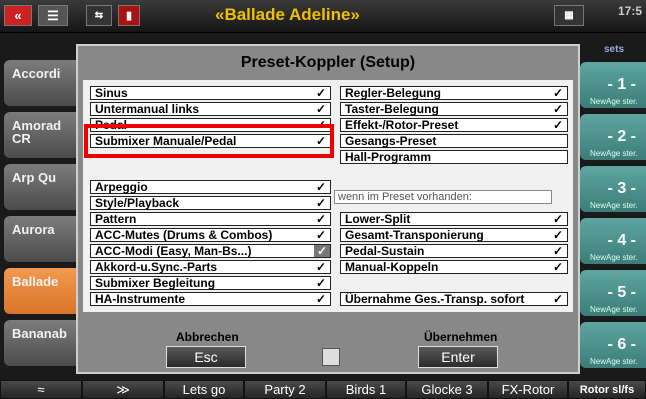  Describe the element at coordinates (454, 141) in the screenshot. I see `opt-gesangs-preset: Gesangs-Preset` at that location.